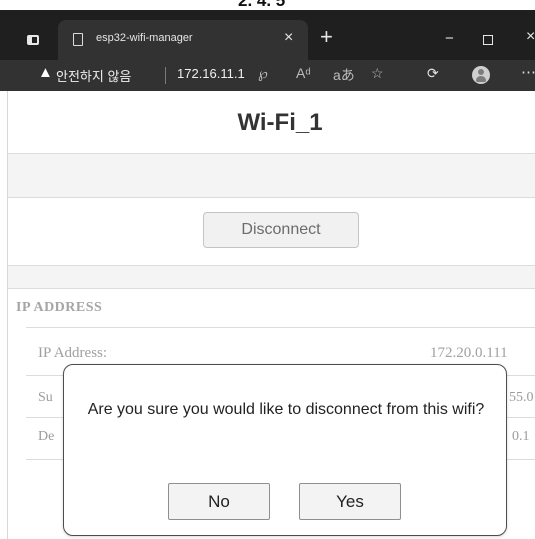 The image size is (535, 539). Describe the element at coordinates (262, 5) in the screenshot. I see `caption-text: 2. 4. 5` at that location.